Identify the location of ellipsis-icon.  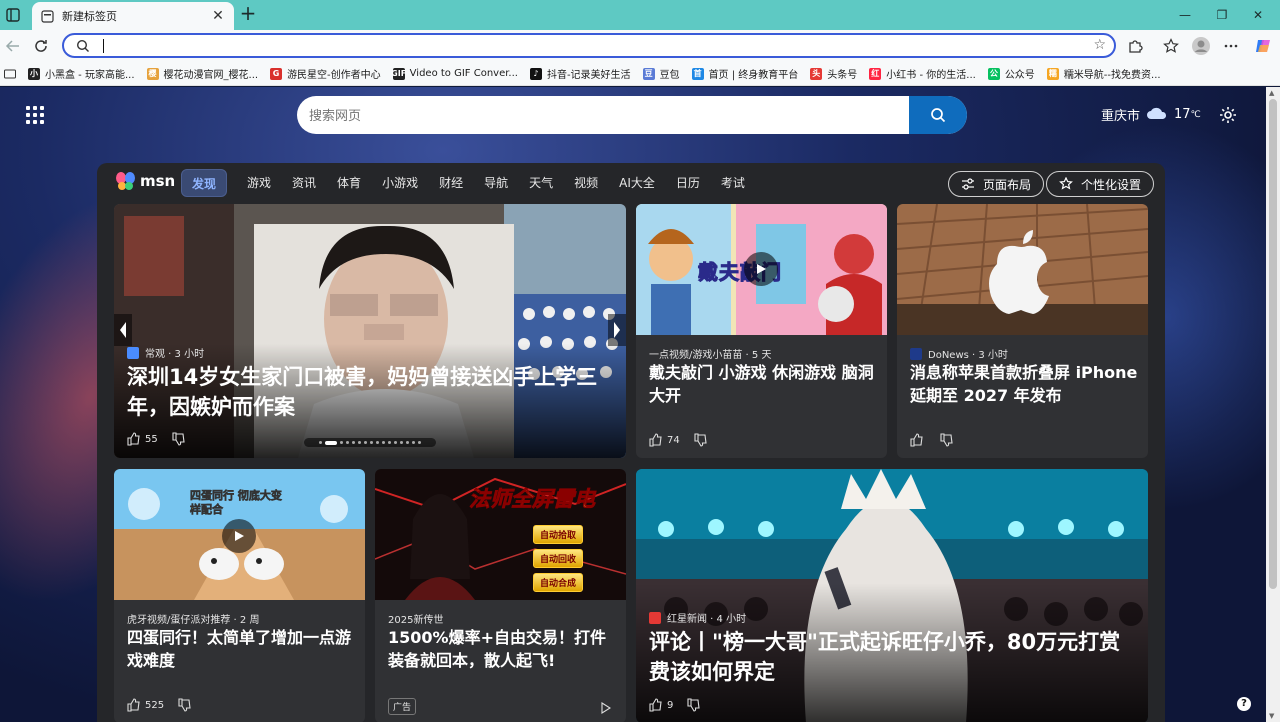
(1231, 46).